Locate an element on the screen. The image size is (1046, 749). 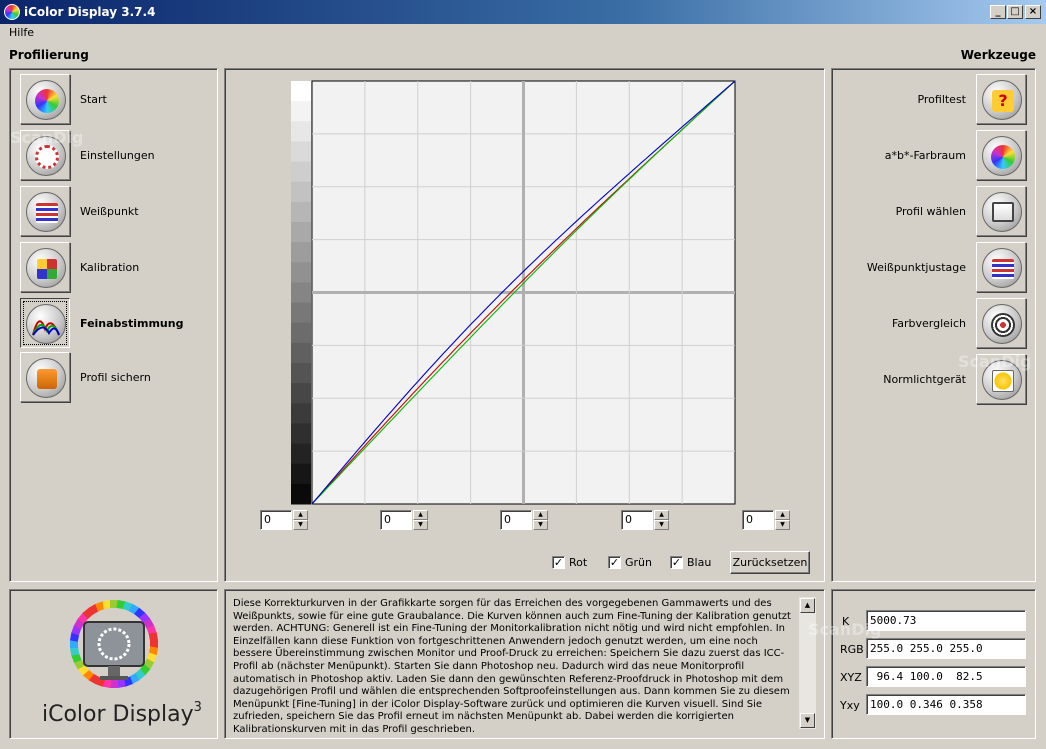
color-wheel-icon is located at coordinates (46, 100).